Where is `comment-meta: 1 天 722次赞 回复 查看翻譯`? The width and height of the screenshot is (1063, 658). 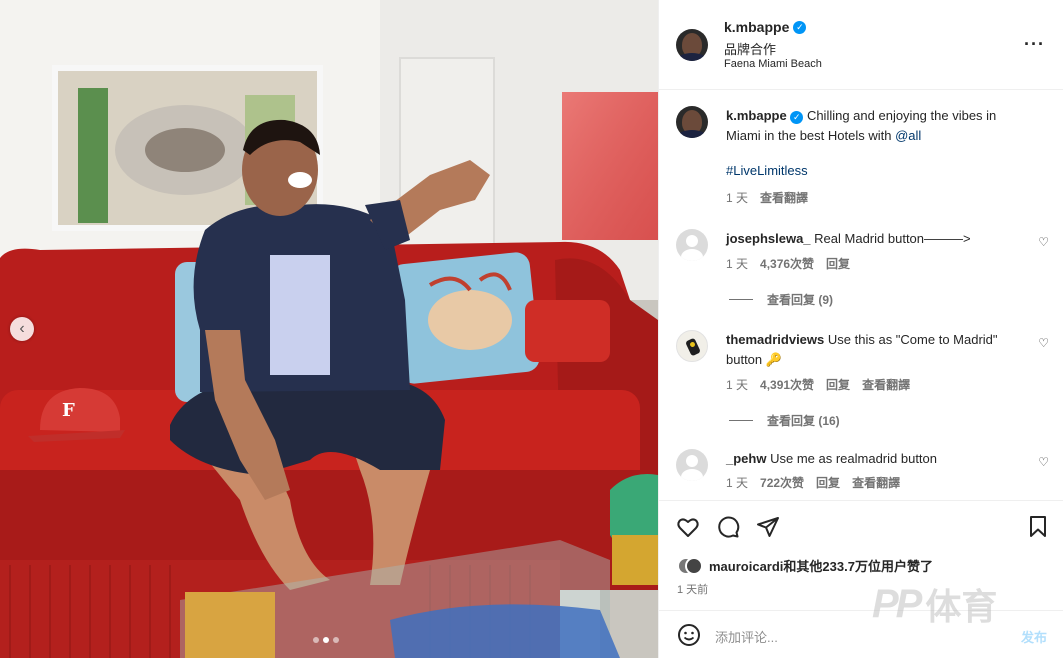 comment-meta: 1 天 722次赞 回复 查看翻譯 is located at coordinates (813, 482).